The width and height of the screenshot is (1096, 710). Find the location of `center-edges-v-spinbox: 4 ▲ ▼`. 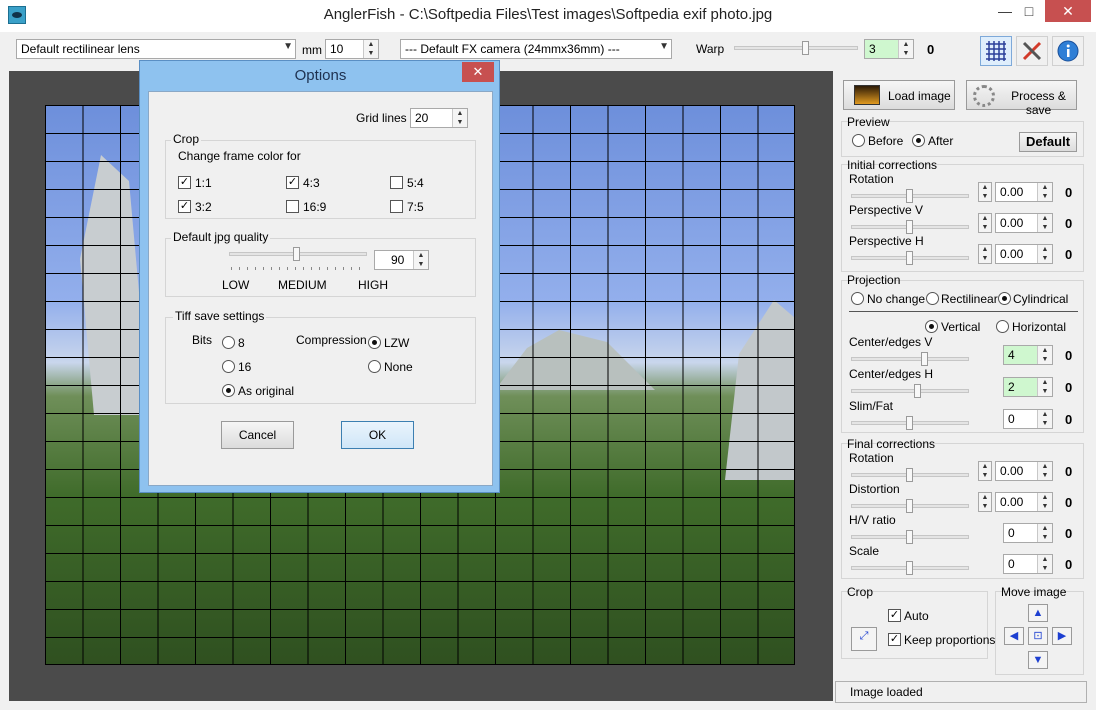

center-edges-v-spinbox: 4 ▲ ▼ is located at coordinates (1028, 355).